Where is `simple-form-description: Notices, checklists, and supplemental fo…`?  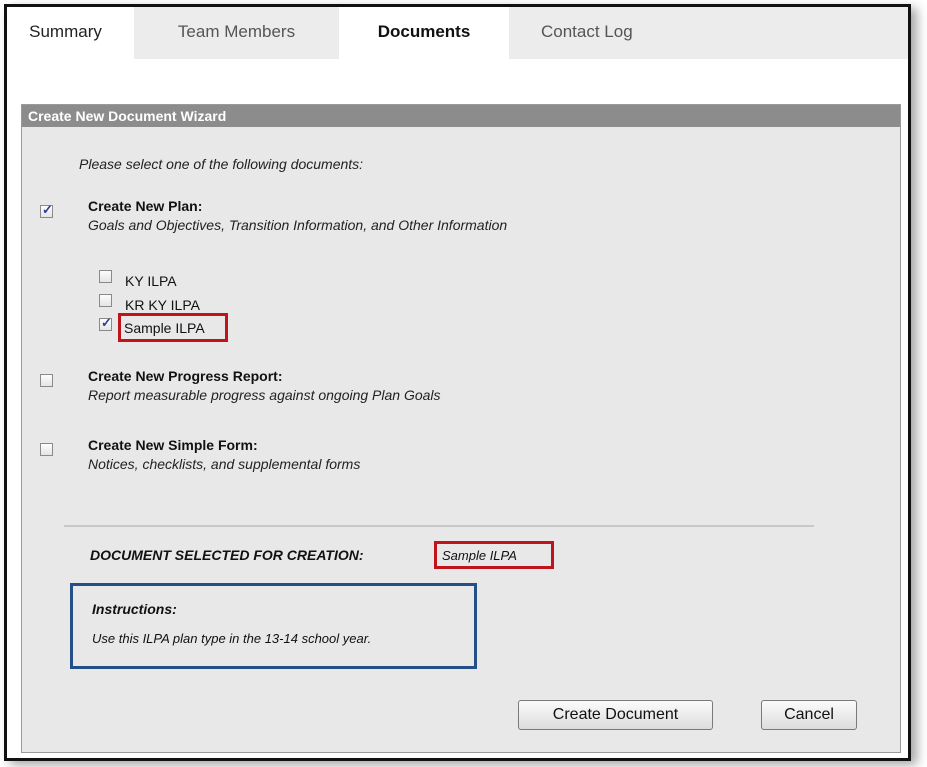 simple-form-description: Notices, checklists, and supplemental fo… is located at coordinates (224, 464).